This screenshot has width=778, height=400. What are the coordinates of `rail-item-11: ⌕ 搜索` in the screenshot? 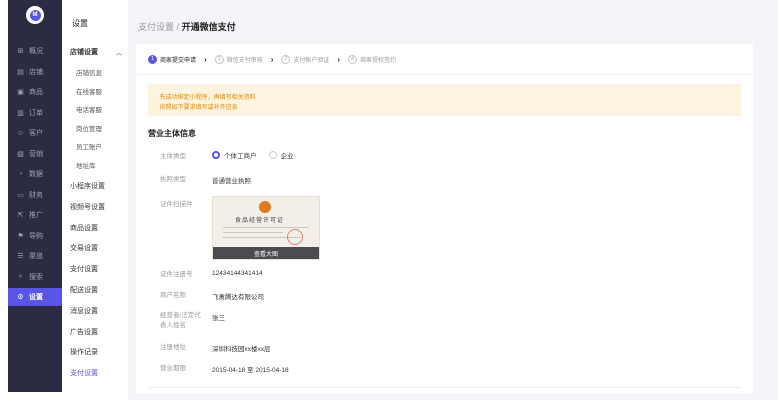 It's located at (35, 277).